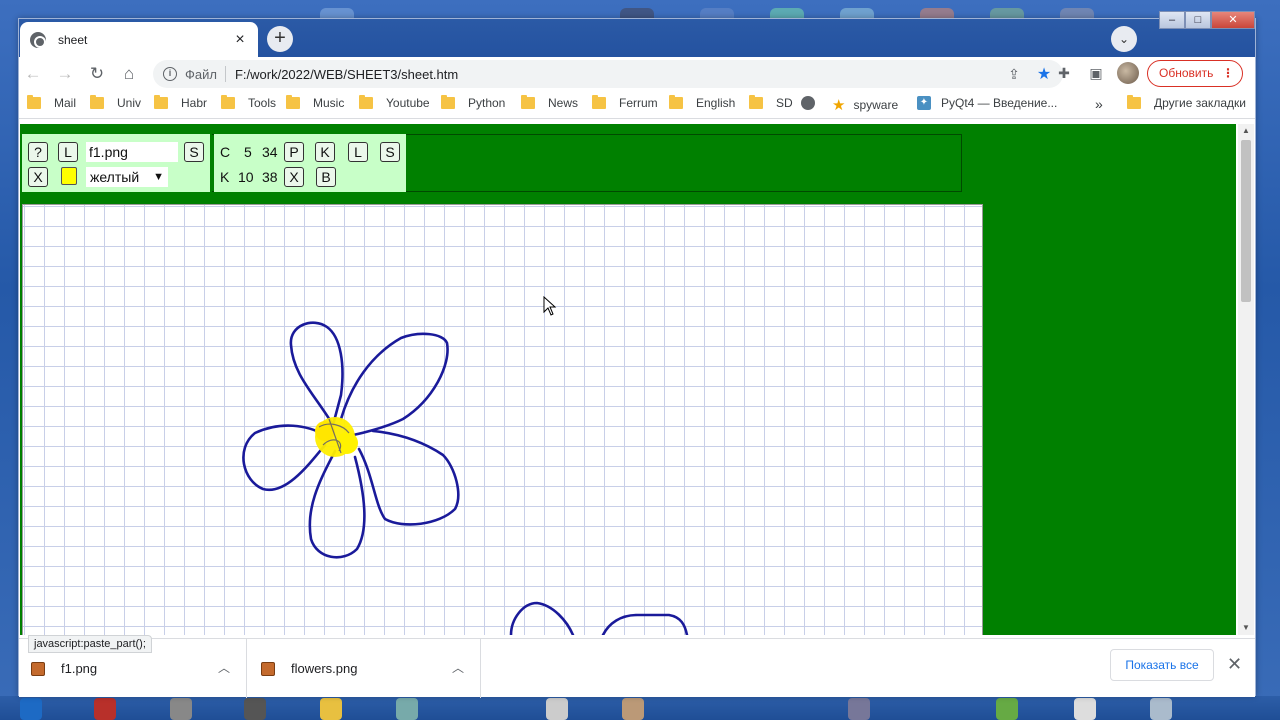 The image size is (1280, 720). I want to click on row1-value-b: 34, so click(270, 152).